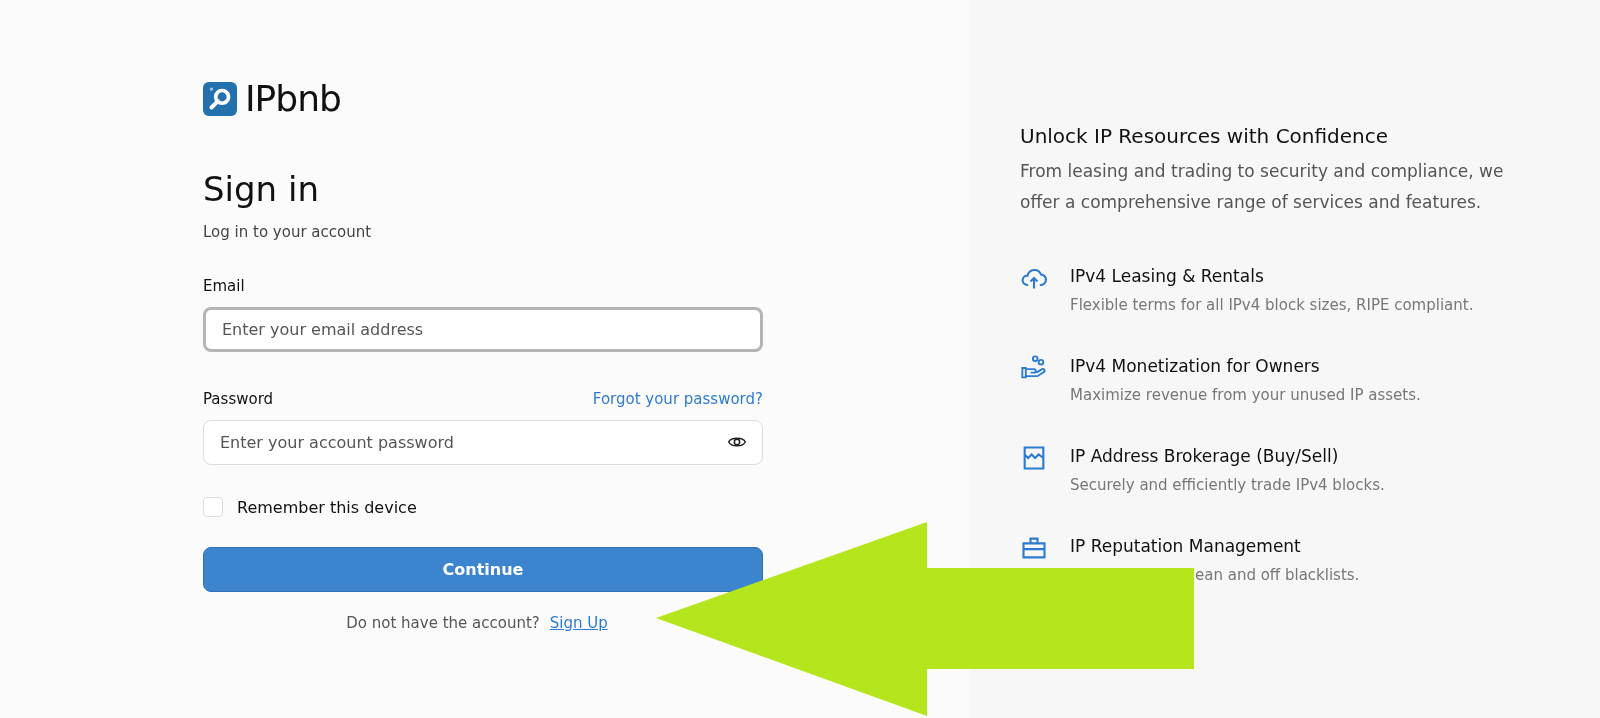  Describe the element at coordinates (1186, 546) in the screenshot. I see `feature-title: IP Reputation Management` at that location.